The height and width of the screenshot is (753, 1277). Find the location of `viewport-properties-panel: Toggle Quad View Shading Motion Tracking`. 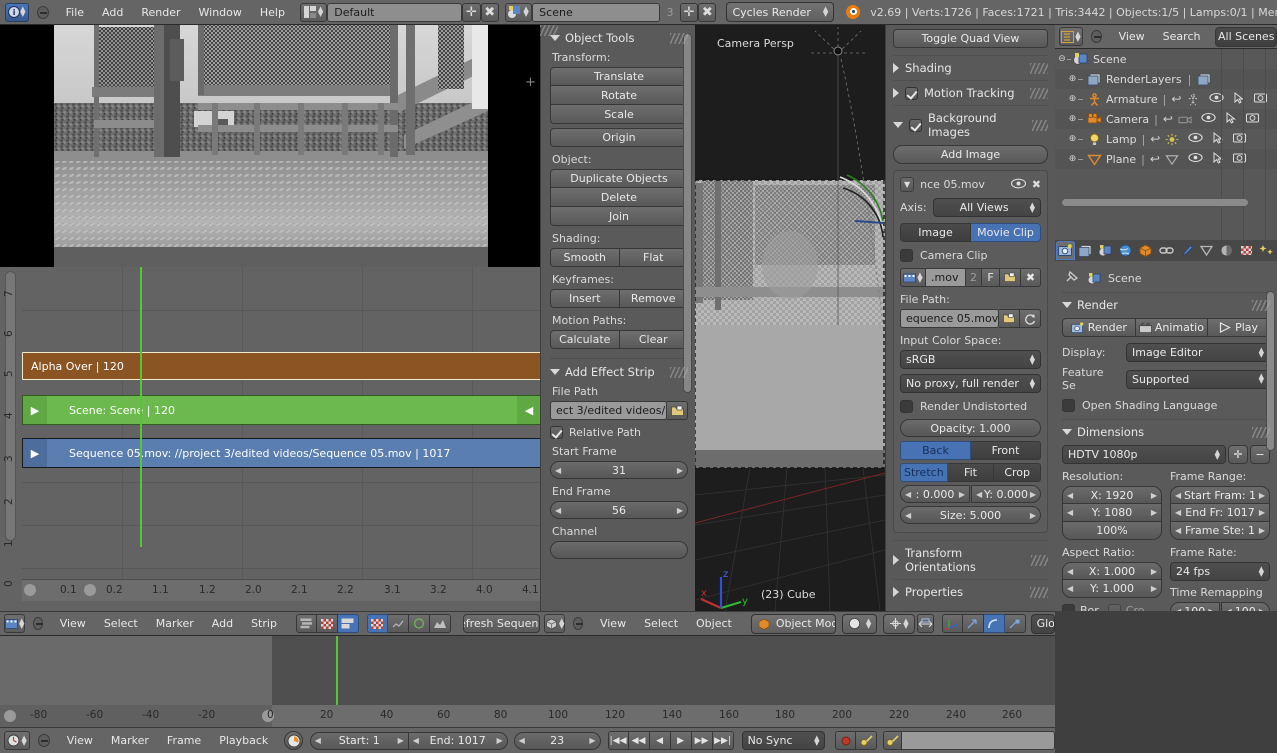

viewport-properties-panel: Toggle Quad View Shading Motion Tracking is located at coordinates (970, 318).